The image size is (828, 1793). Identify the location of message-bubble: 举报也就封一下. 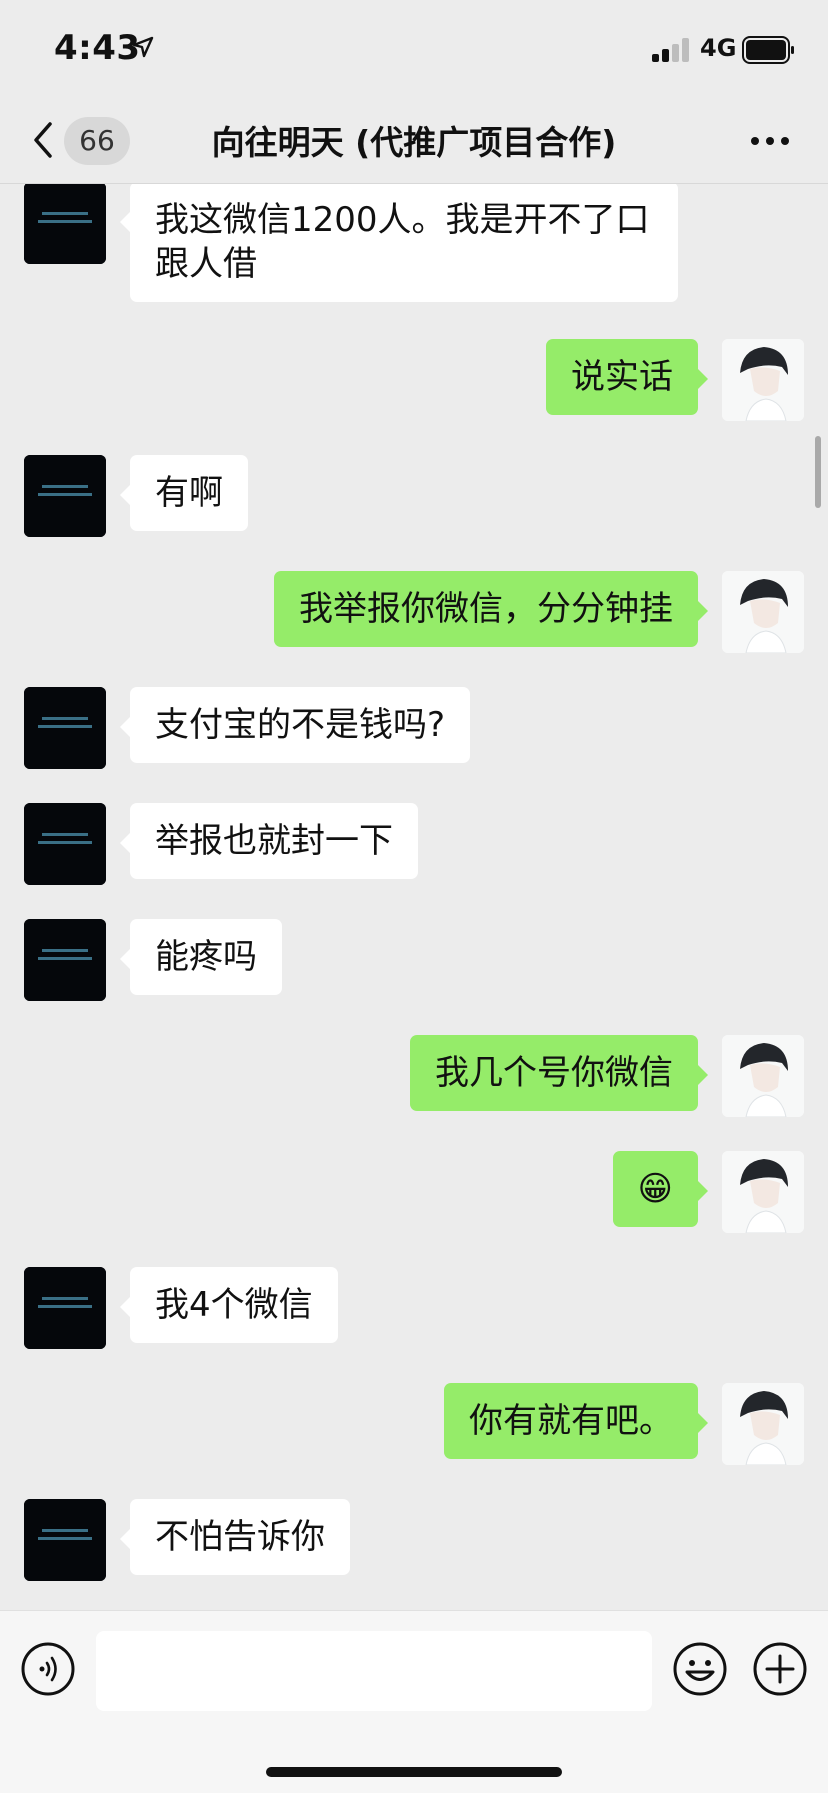
(269, 841).